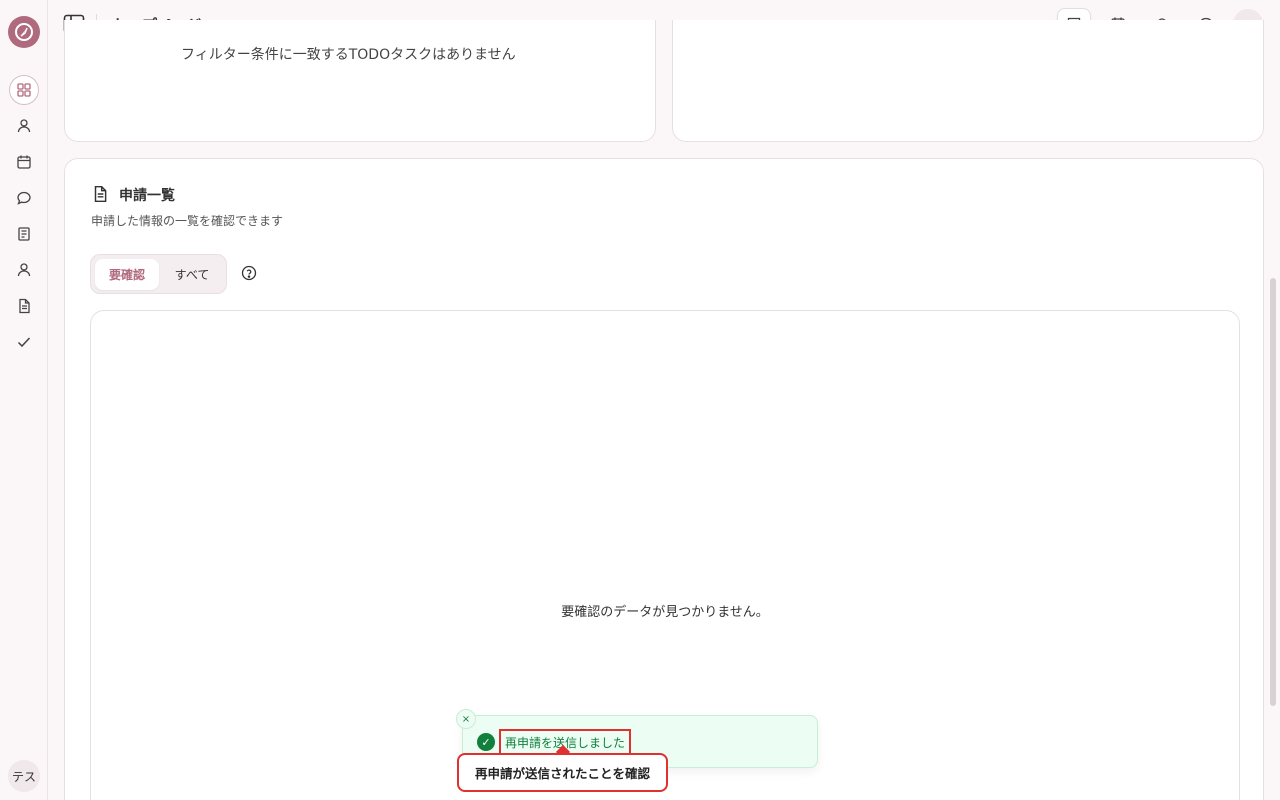  Describe the element at coordinates (187, 221) in the screenshot. I see `section-description: 申請した情報の一覧を確認できます` at that location.